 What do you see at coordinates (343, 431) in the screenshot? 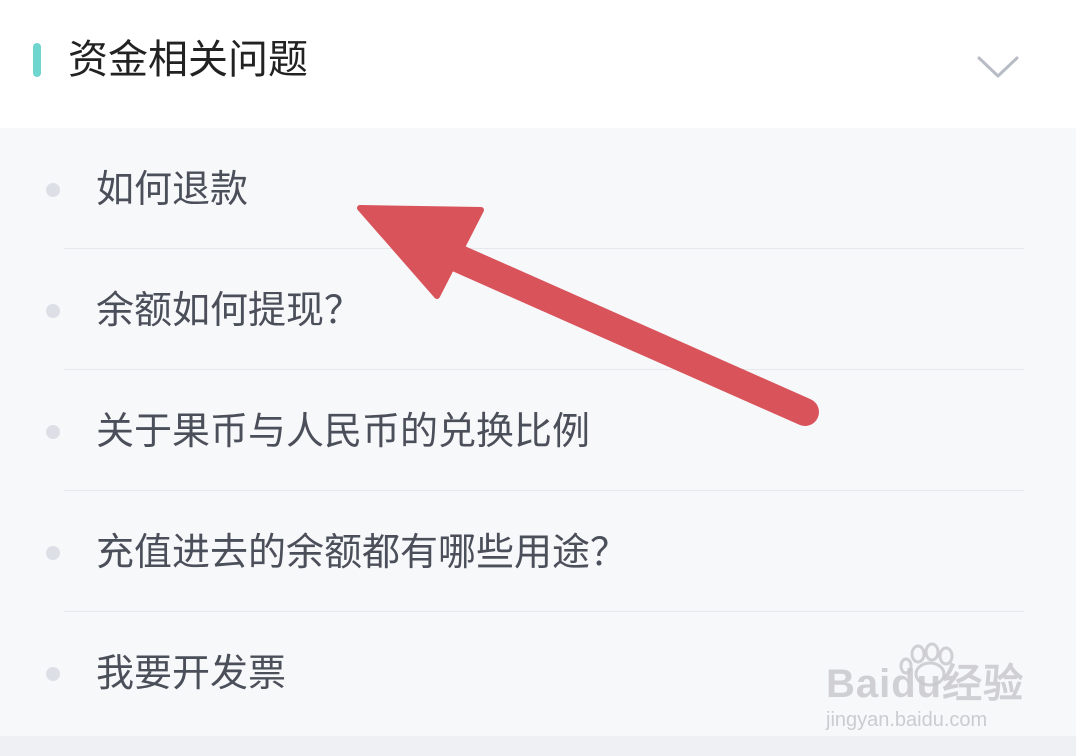
I see `faq-item-label: 关于果币与人民币的兑换比例` at bounding box center [343, 431].